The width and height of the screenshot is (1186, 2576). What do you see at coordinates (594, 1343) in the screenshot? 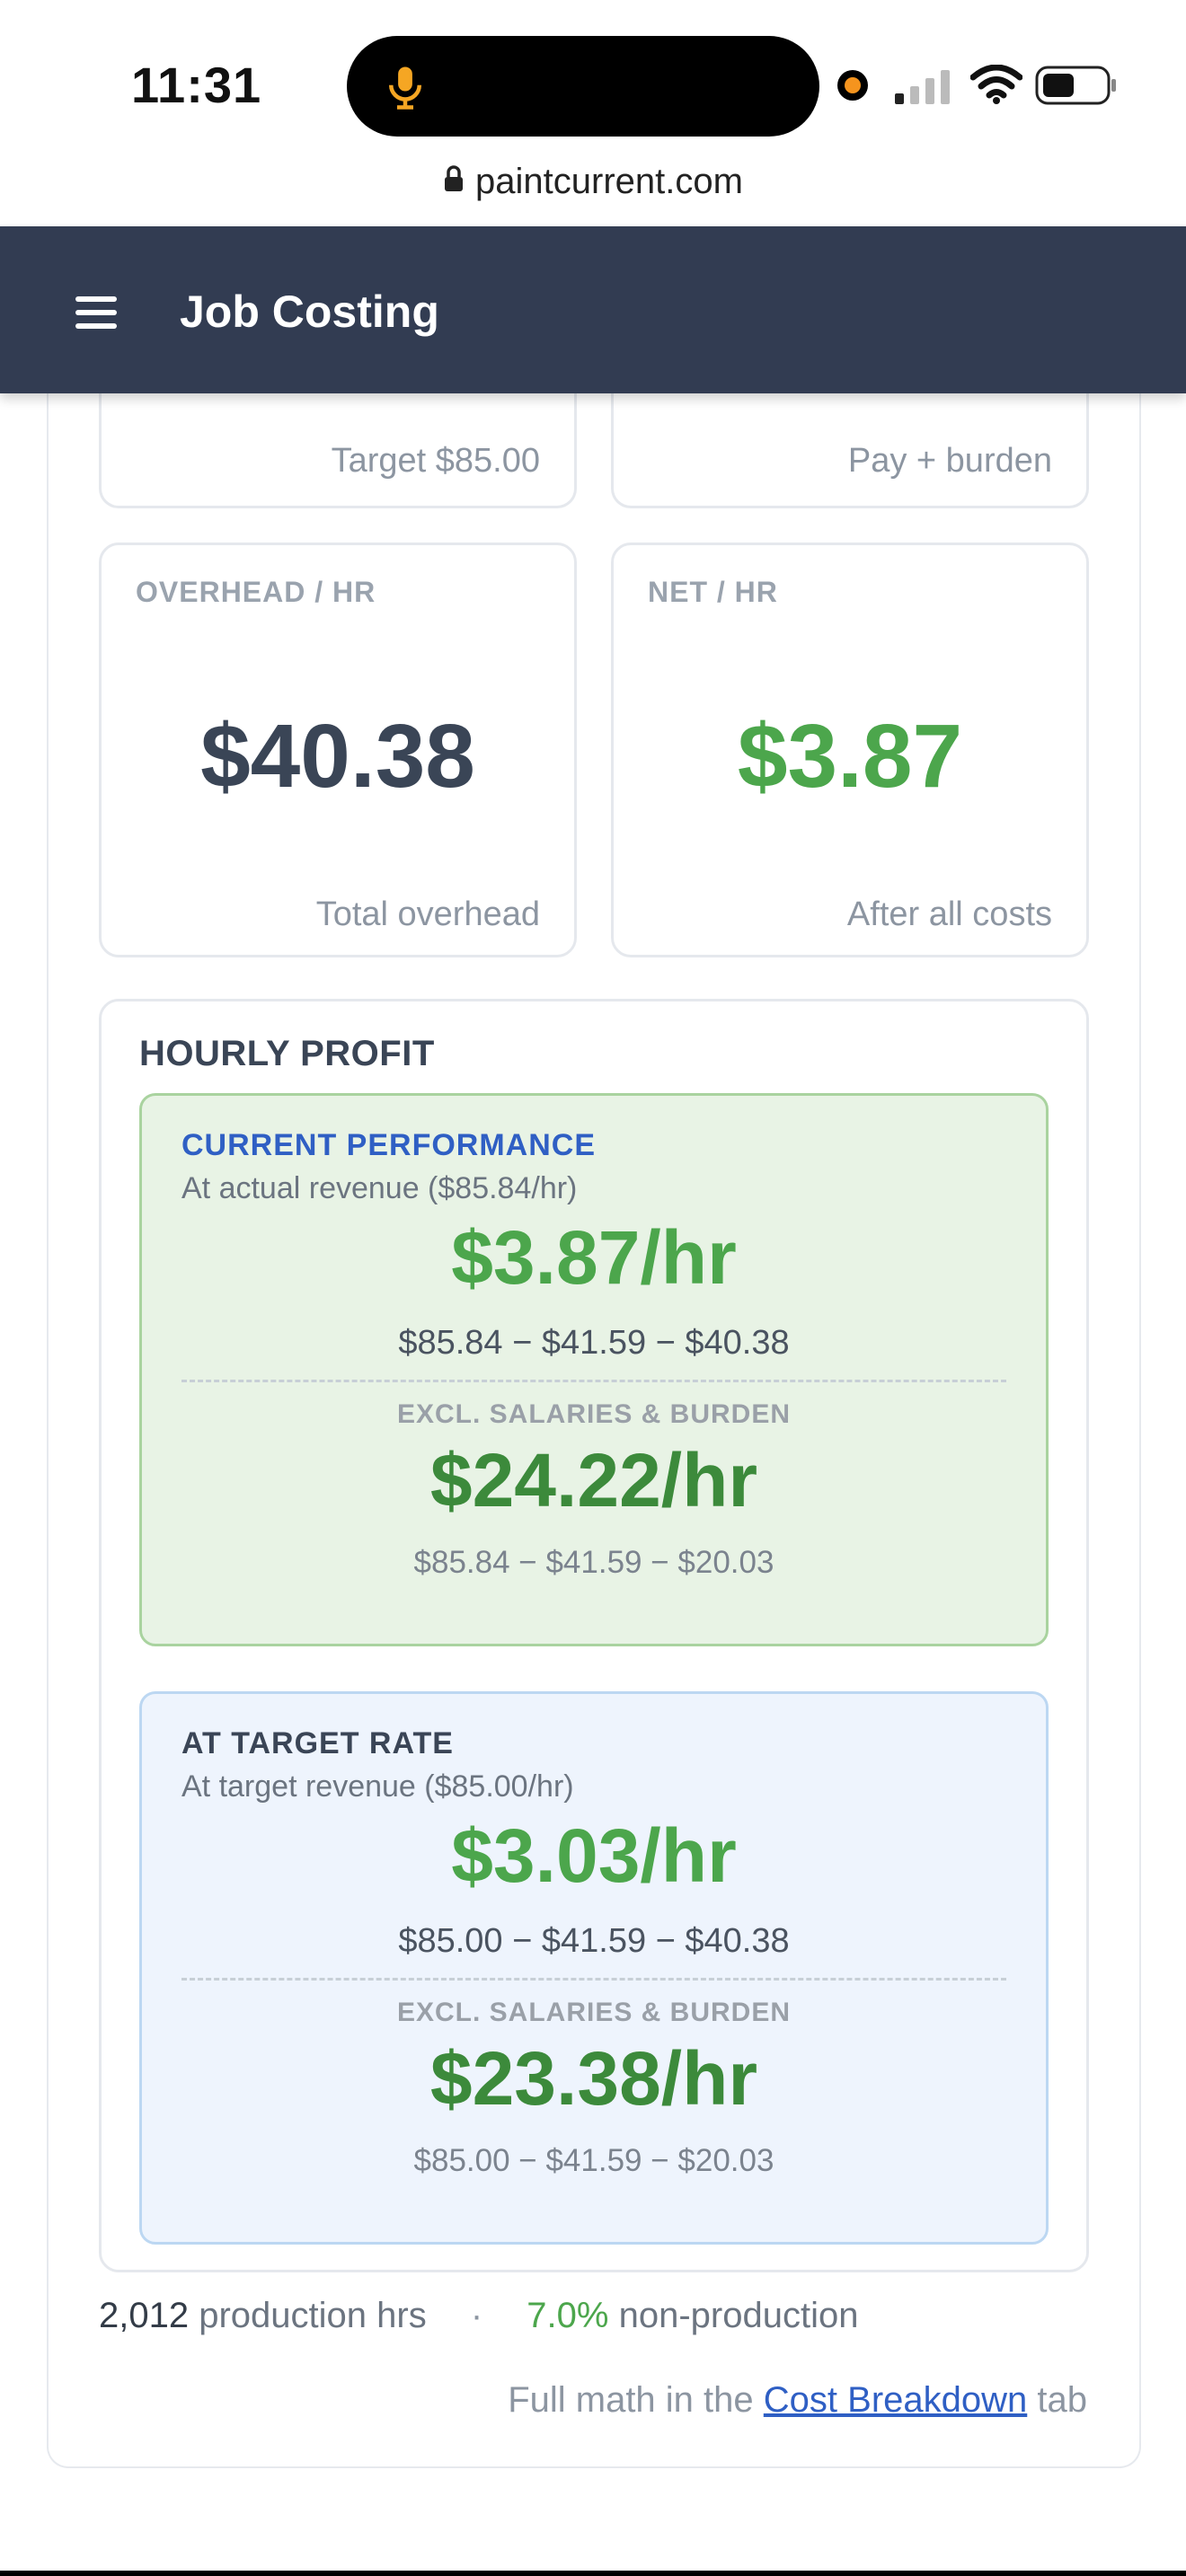
I see `profit-math: $85.84 − $41.59 − $40.38` at bounding box center [594, 1343].